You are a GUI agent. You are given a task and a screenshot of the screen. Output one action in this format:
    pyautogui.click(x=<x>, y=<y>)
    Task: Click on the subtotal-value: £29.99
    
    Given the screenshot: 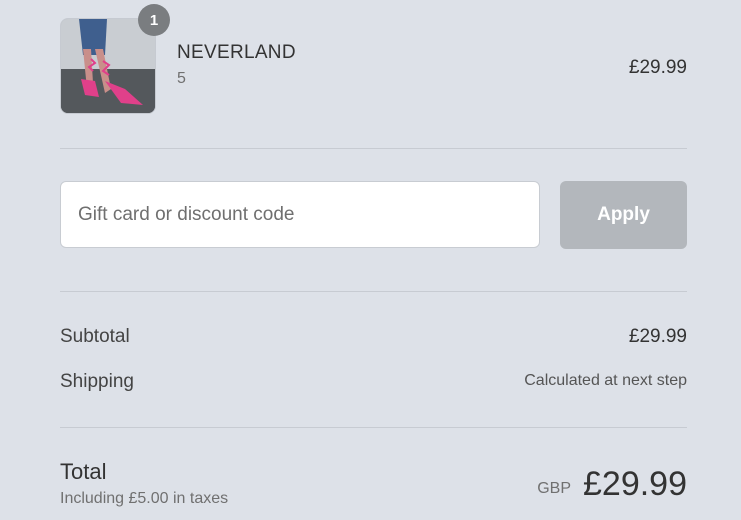 What is the action you would take?
    pyautogui.click(x=657, y=336)
    